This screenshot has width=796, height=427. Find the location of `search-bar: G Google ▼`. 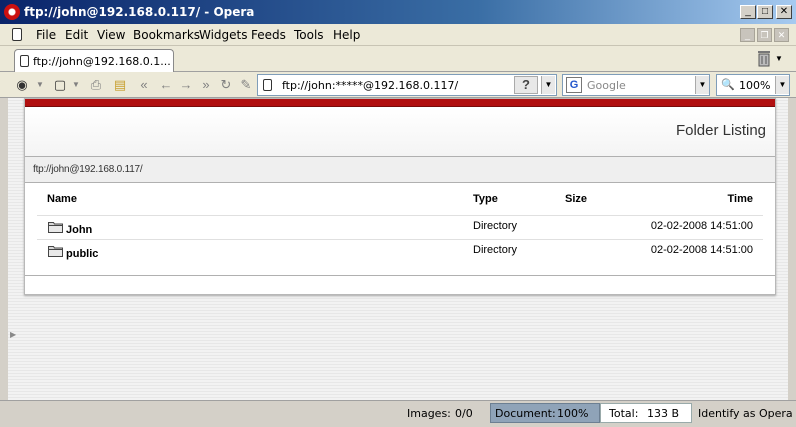

search-bar: G Google ▼ is located at coordinates (636, 85).